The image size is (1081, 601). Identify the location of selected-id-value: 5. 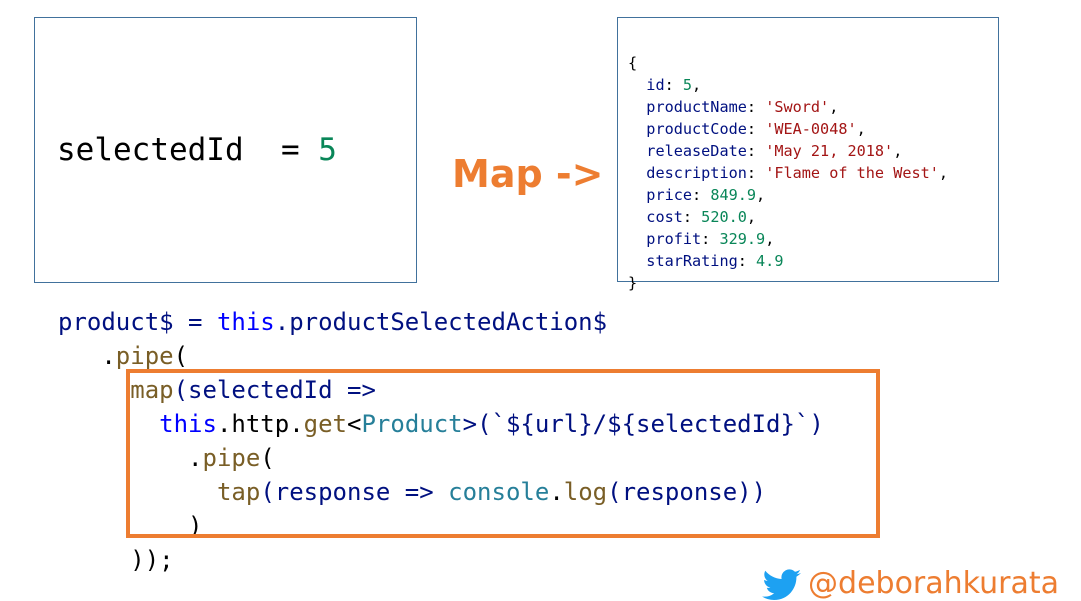
(327, 150).